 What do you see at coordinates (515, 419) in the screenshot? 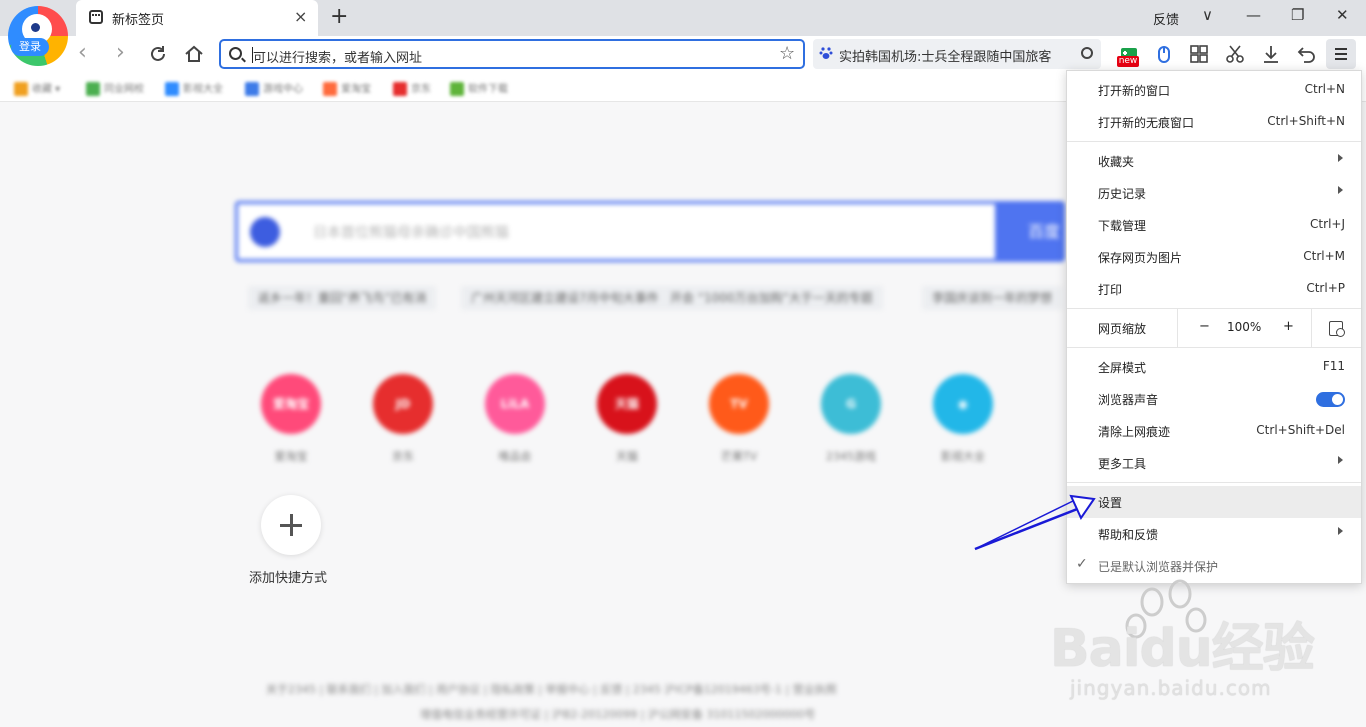
I see `site-shortcut: LiLA 唯品会` at bounding box center [515, 419].